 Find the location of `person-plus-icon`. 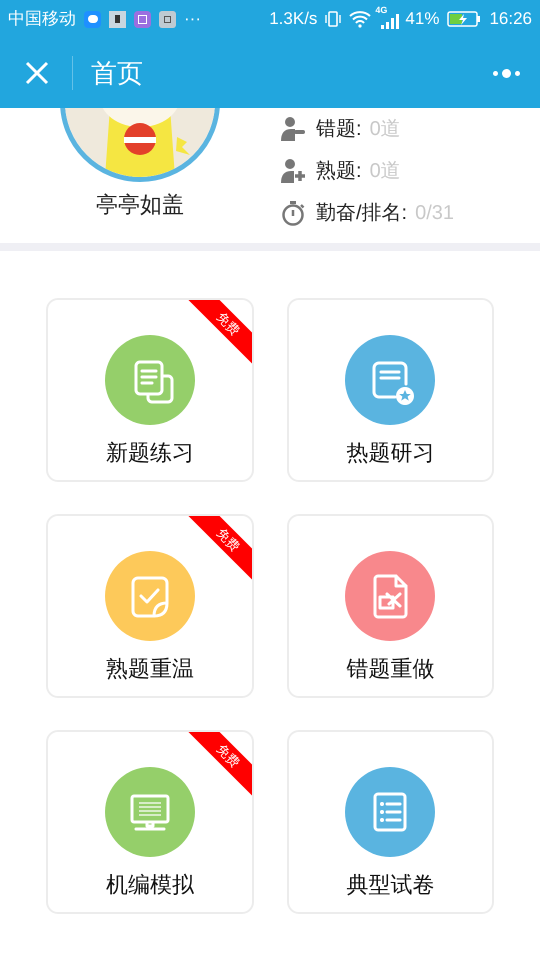

person-plus-icon is located at coordinates (293, 171).